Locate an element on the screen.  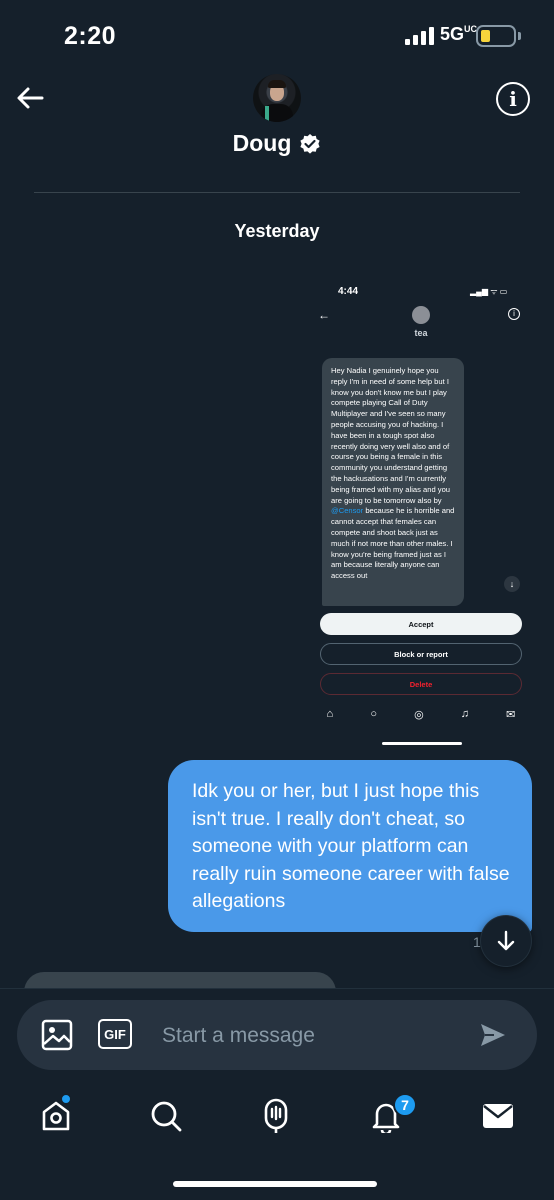
message-input is located at coordinates (302, 1036).